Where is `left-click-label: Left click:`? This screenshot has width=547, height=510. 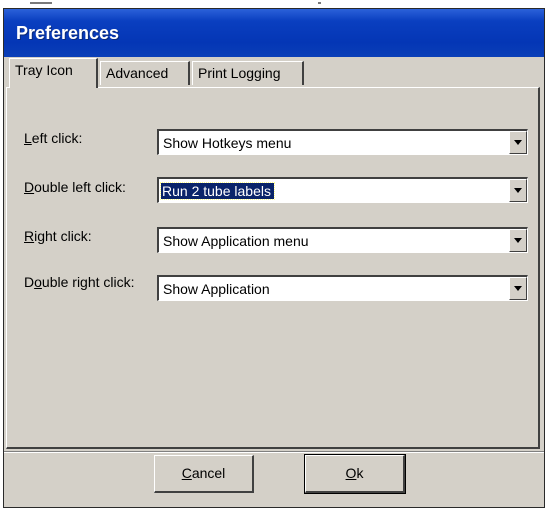 left-click-label: Left click: is located at coordinates (53, 138).